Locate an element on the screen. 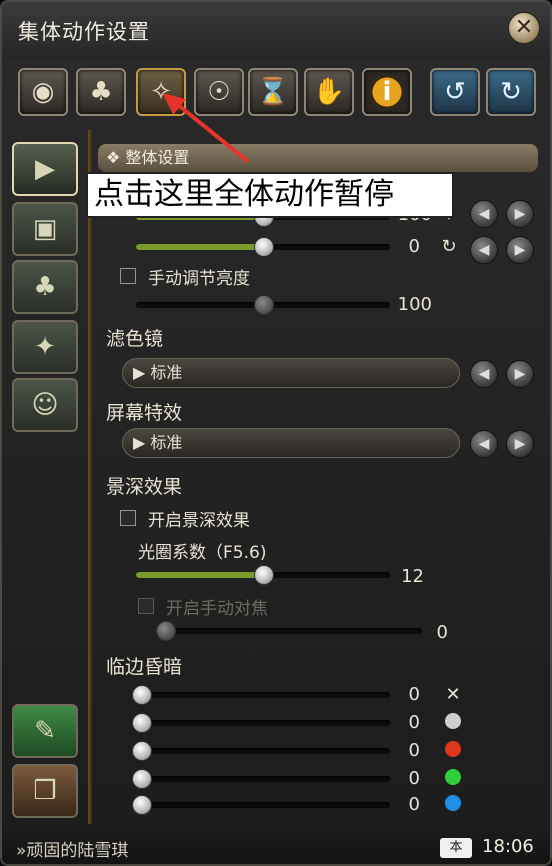 This screenshot has width=552, height=866. two-people-icon: ☺ is located at coordinates (45, 405).